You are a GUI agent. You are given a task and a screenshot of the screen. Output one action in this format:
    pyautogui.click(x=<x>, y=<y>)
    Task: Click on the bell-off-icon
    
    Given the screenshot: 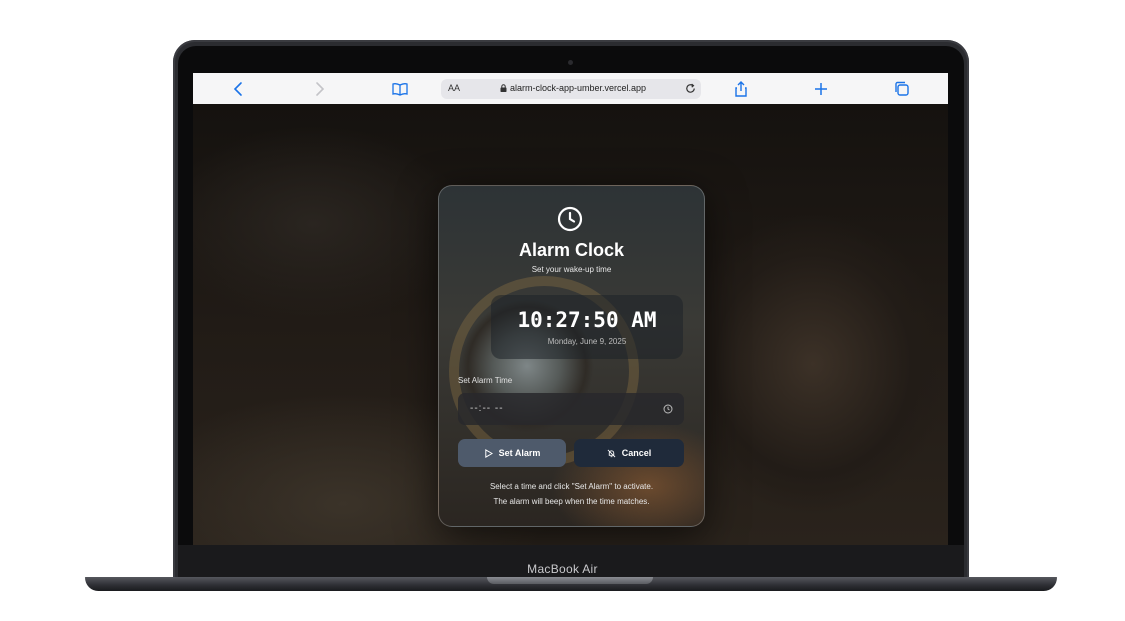 What is the action you would take?
    pyautogui.click(x=611, y=453)
    